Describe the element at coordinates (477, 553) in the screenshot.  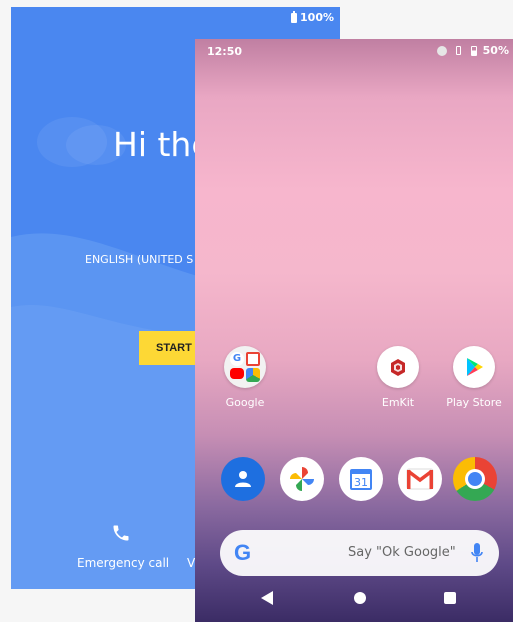
I see `mic-icon` at that location.